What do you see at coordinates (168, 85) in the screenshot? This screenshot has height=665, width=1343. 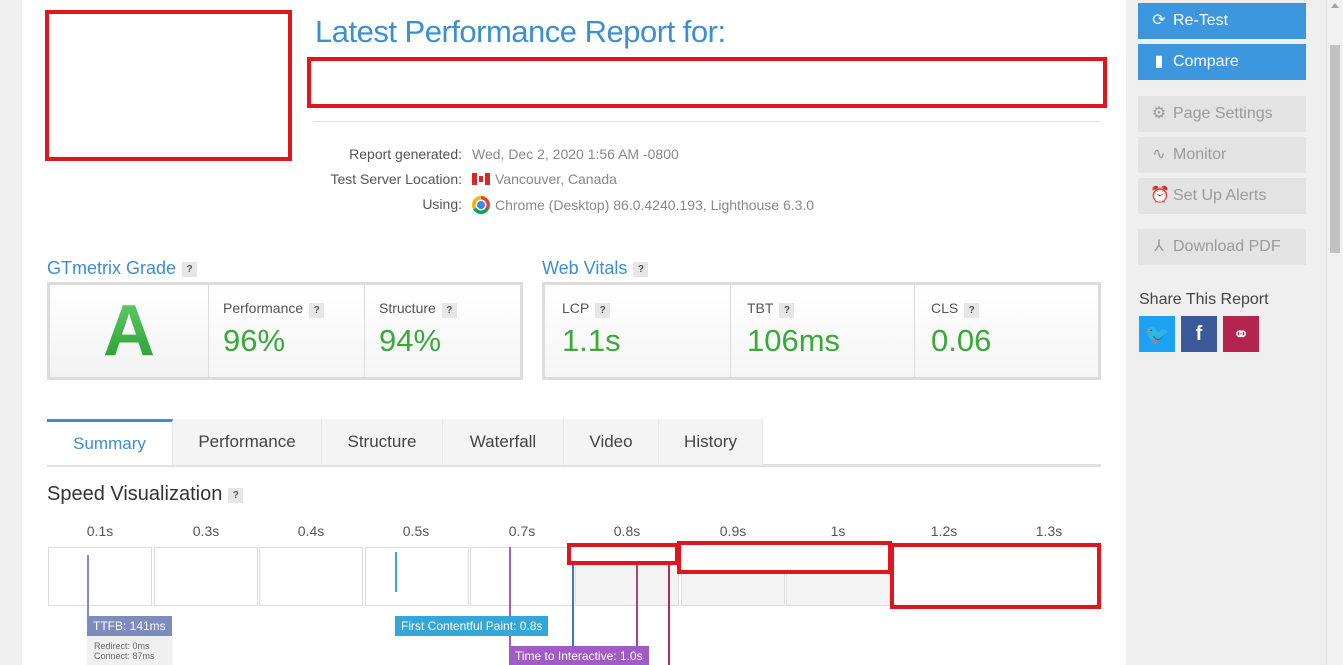 I see `redacted-page-thumbnail` at bounding box center [168, 85].